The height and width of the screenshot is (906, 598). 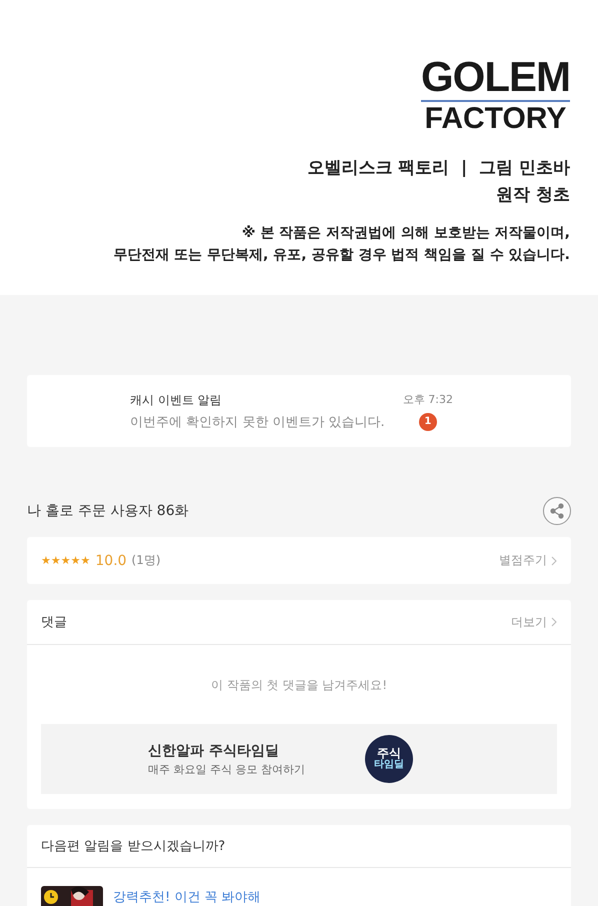 What do you see at coordinates (111, 560) in the screenshot?
I see `rating-score: 10.0` at bounding box center [111, 560].